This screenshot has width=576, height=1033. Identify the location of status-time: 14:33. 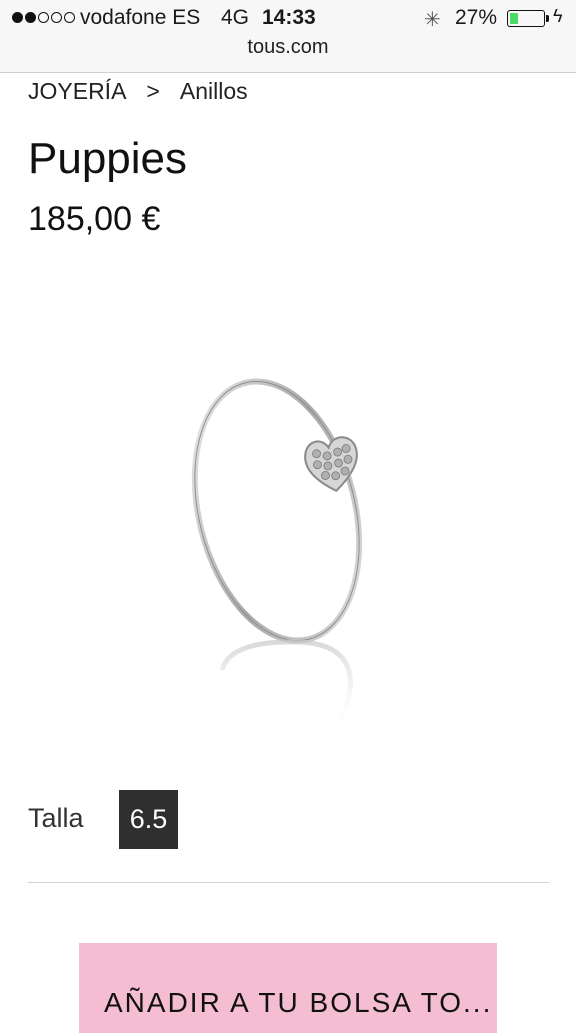
(289, 17).